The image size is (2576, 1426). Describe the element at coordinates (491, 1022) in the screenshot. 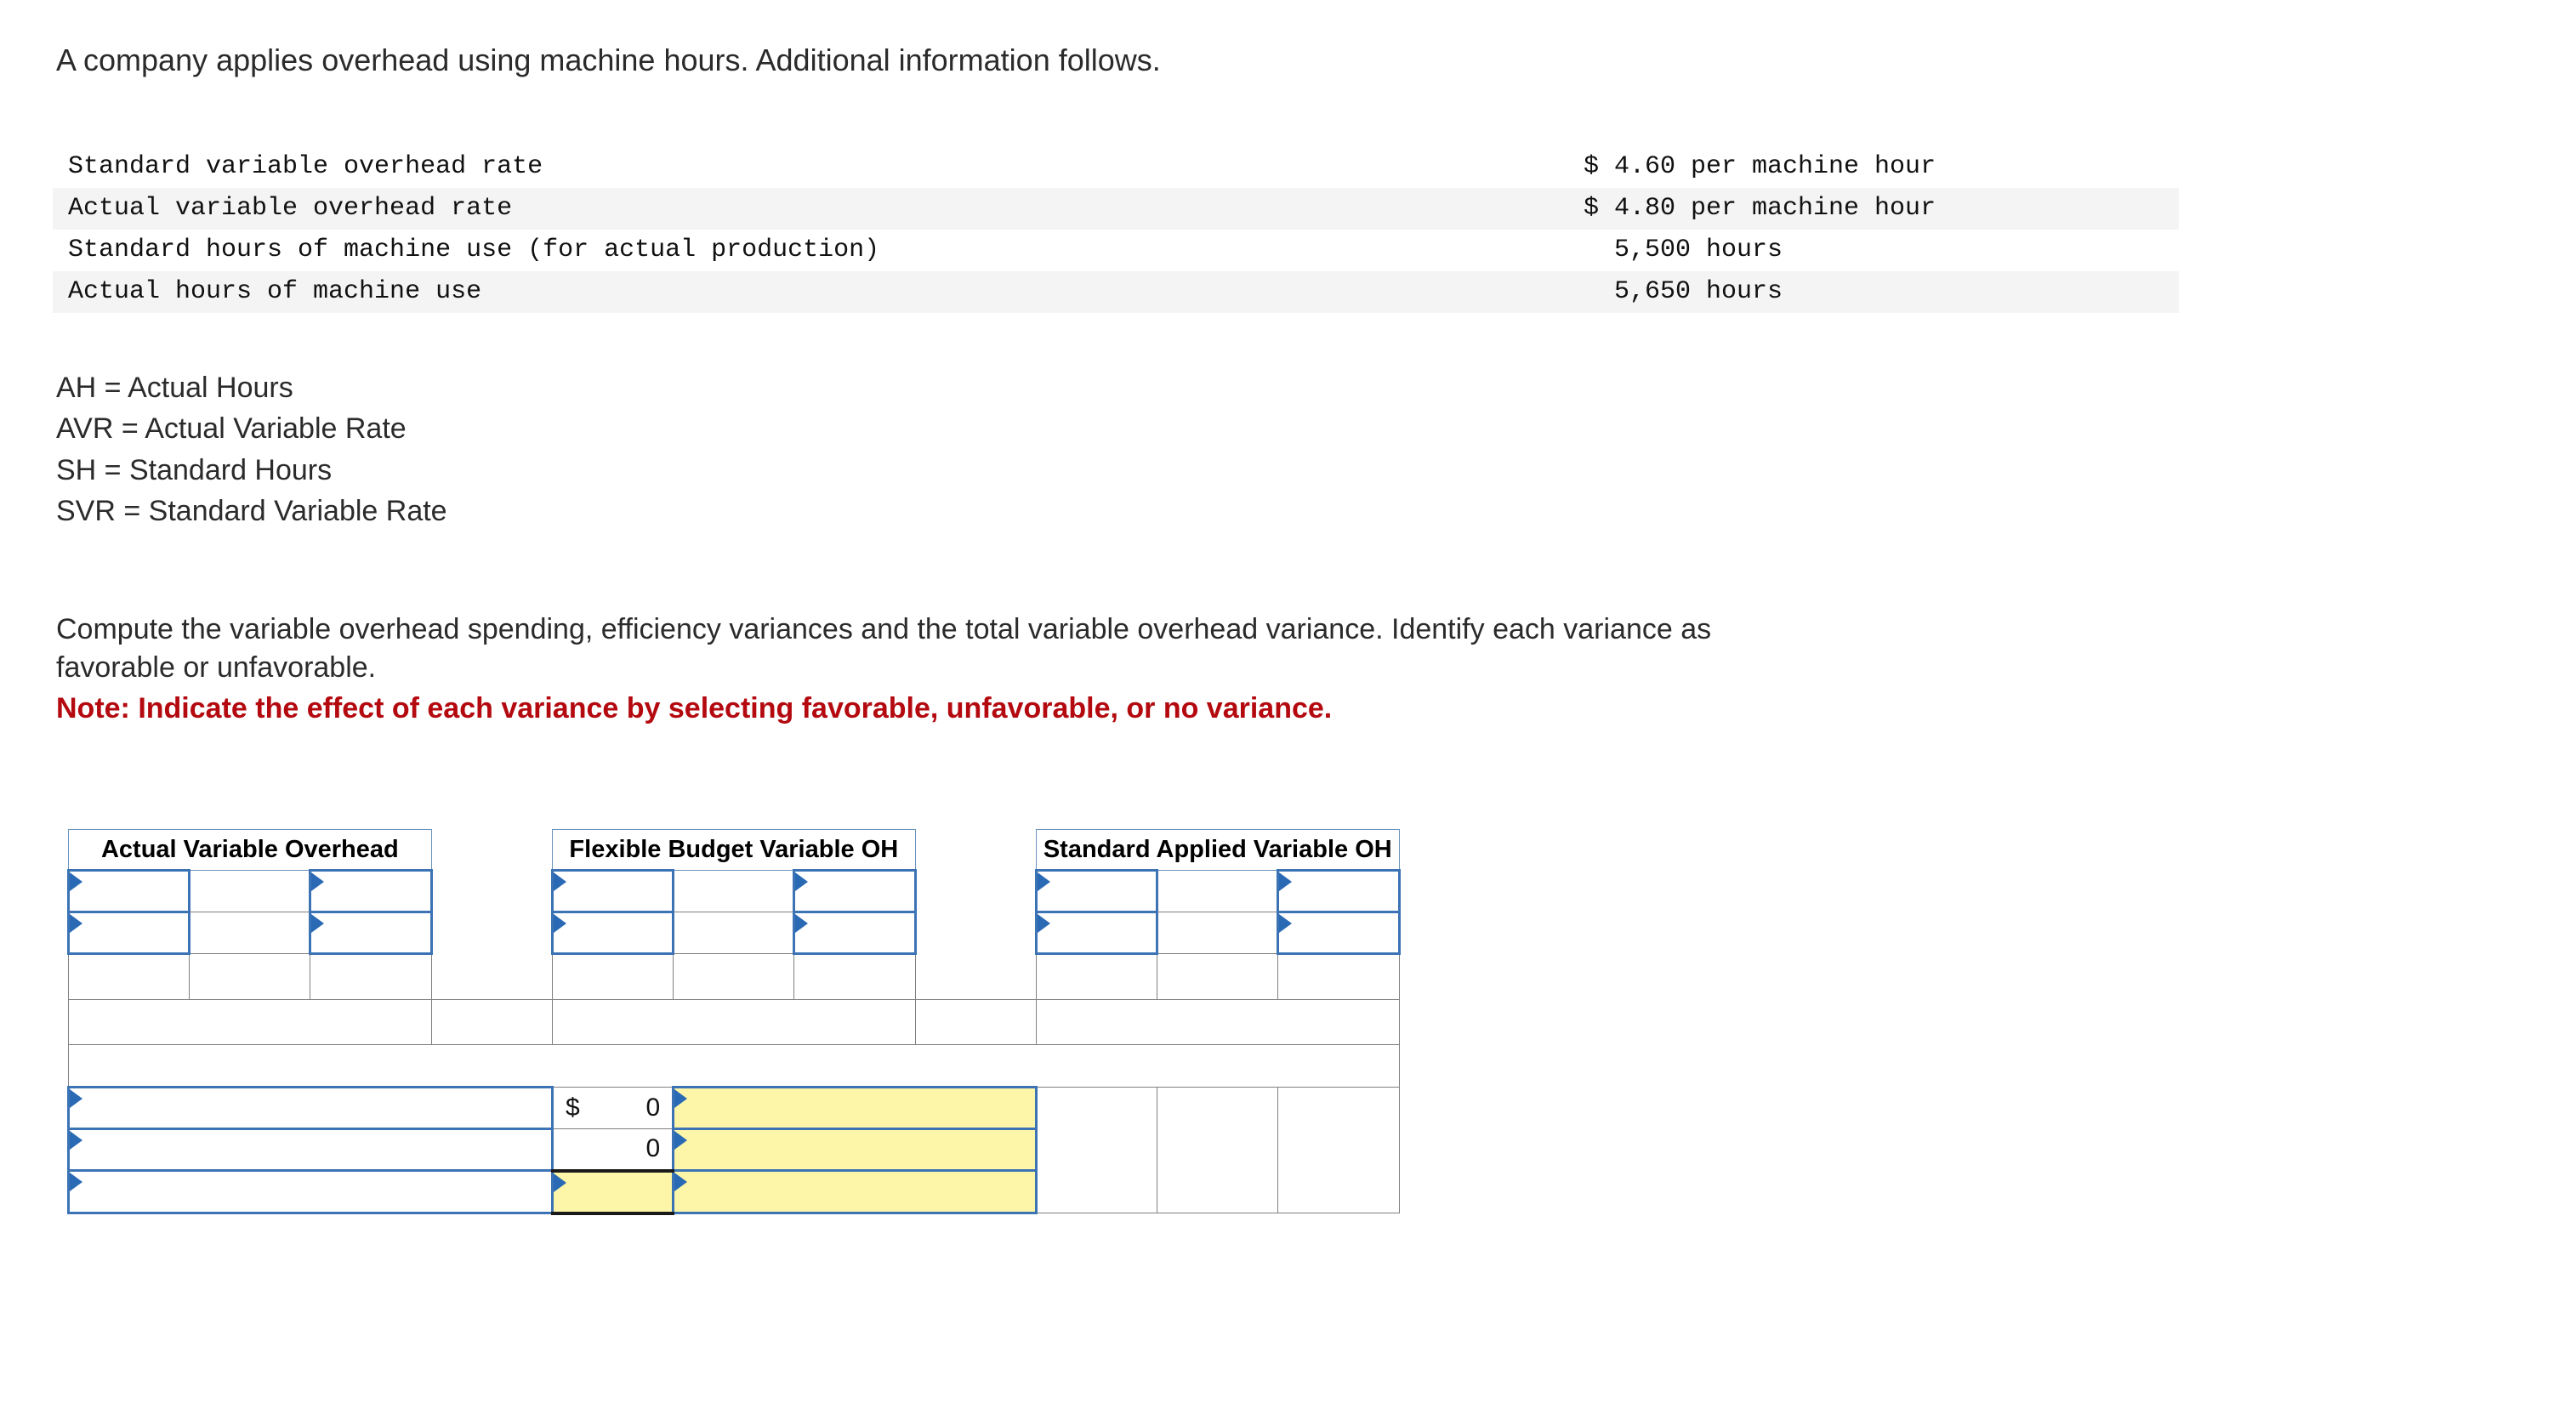

I see `variance-yellow-cell-left` at that location.